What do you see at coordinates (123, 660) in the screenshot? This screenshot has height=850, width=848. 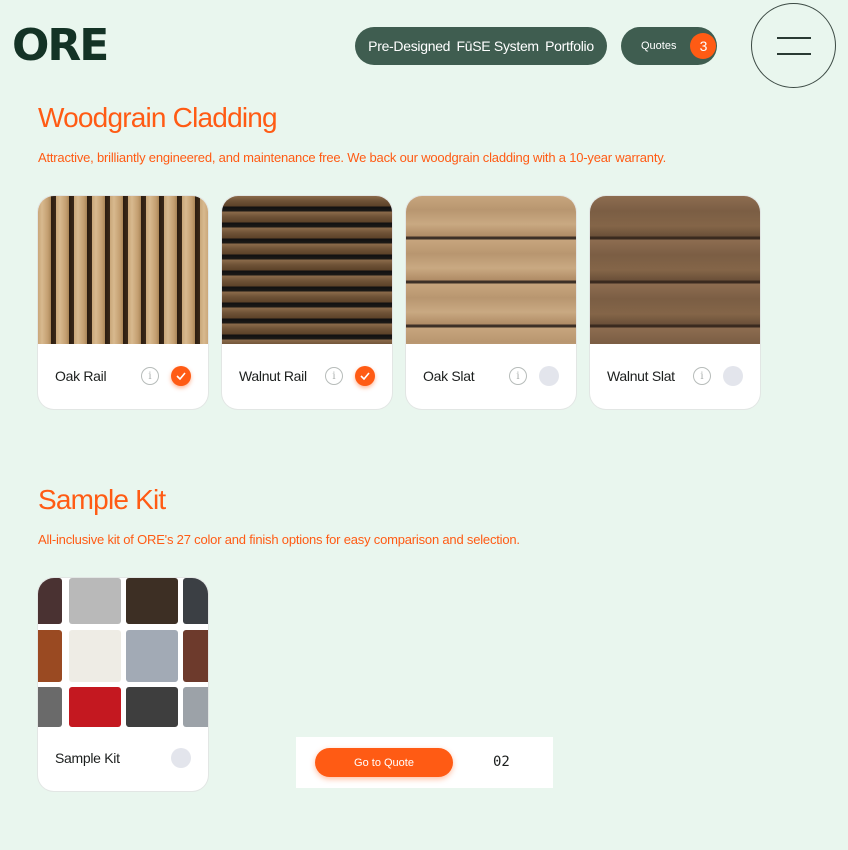 I see `sample-kit-swatch-grid` at bounding box center [123, 660].